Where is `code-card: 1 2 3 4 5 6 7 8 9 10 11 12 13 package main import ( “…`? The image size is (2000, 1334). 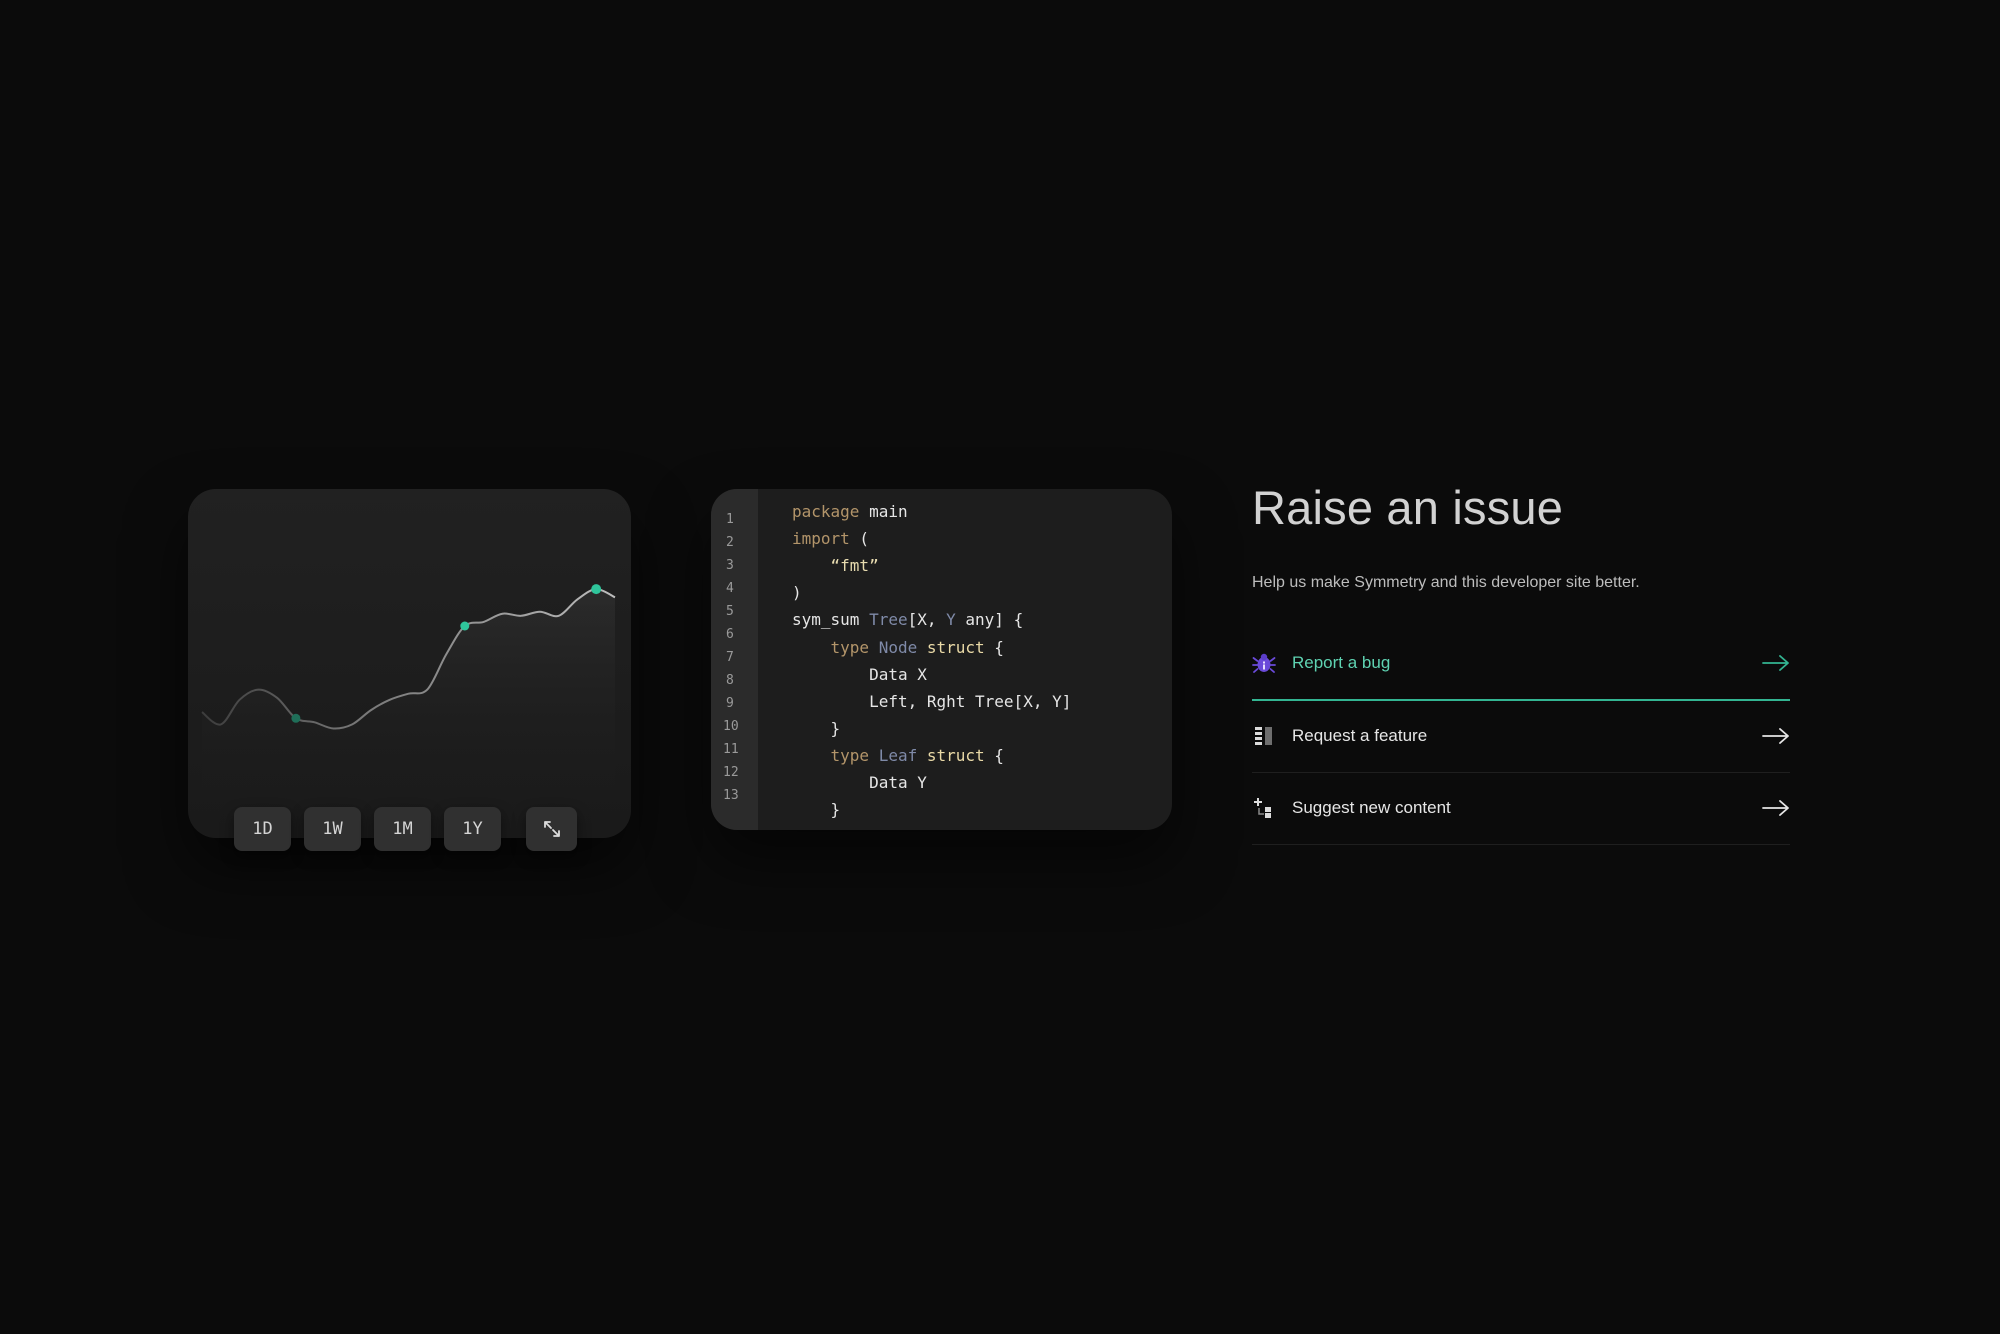 code-card: 1 2 3 4 5 6 7 8 9 10 11 12 13 package main import ( “… is located at coordinates (941, 659).